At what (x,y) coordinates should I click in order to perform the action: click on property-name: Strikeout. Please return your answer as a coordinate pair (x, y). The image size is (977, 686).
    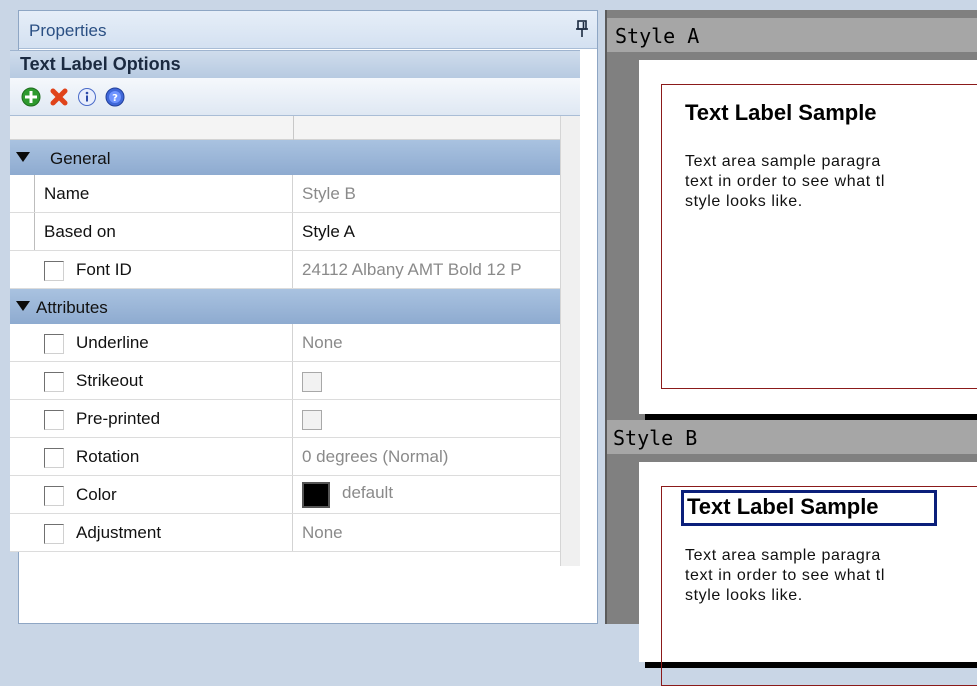
    Looking at the image, I should click on (110, 380).